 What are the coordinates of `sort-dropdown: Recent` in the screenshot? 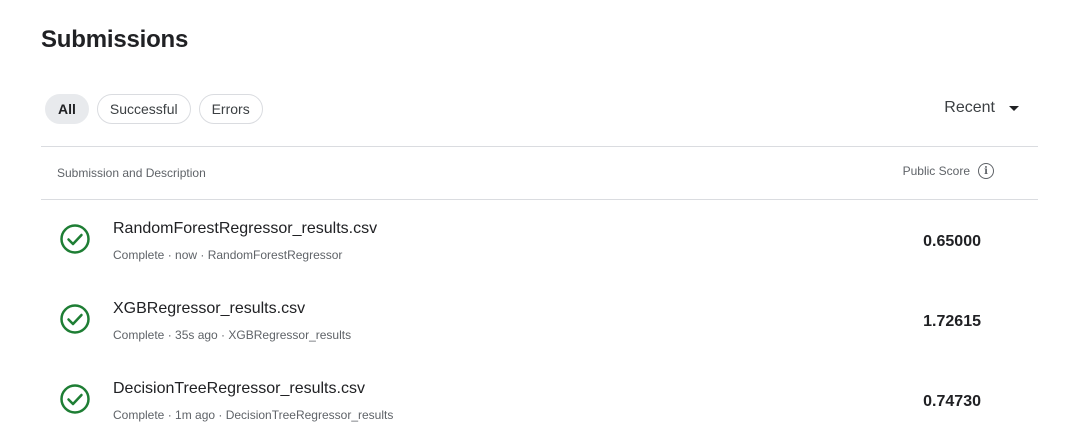 It's located at (981, 108).